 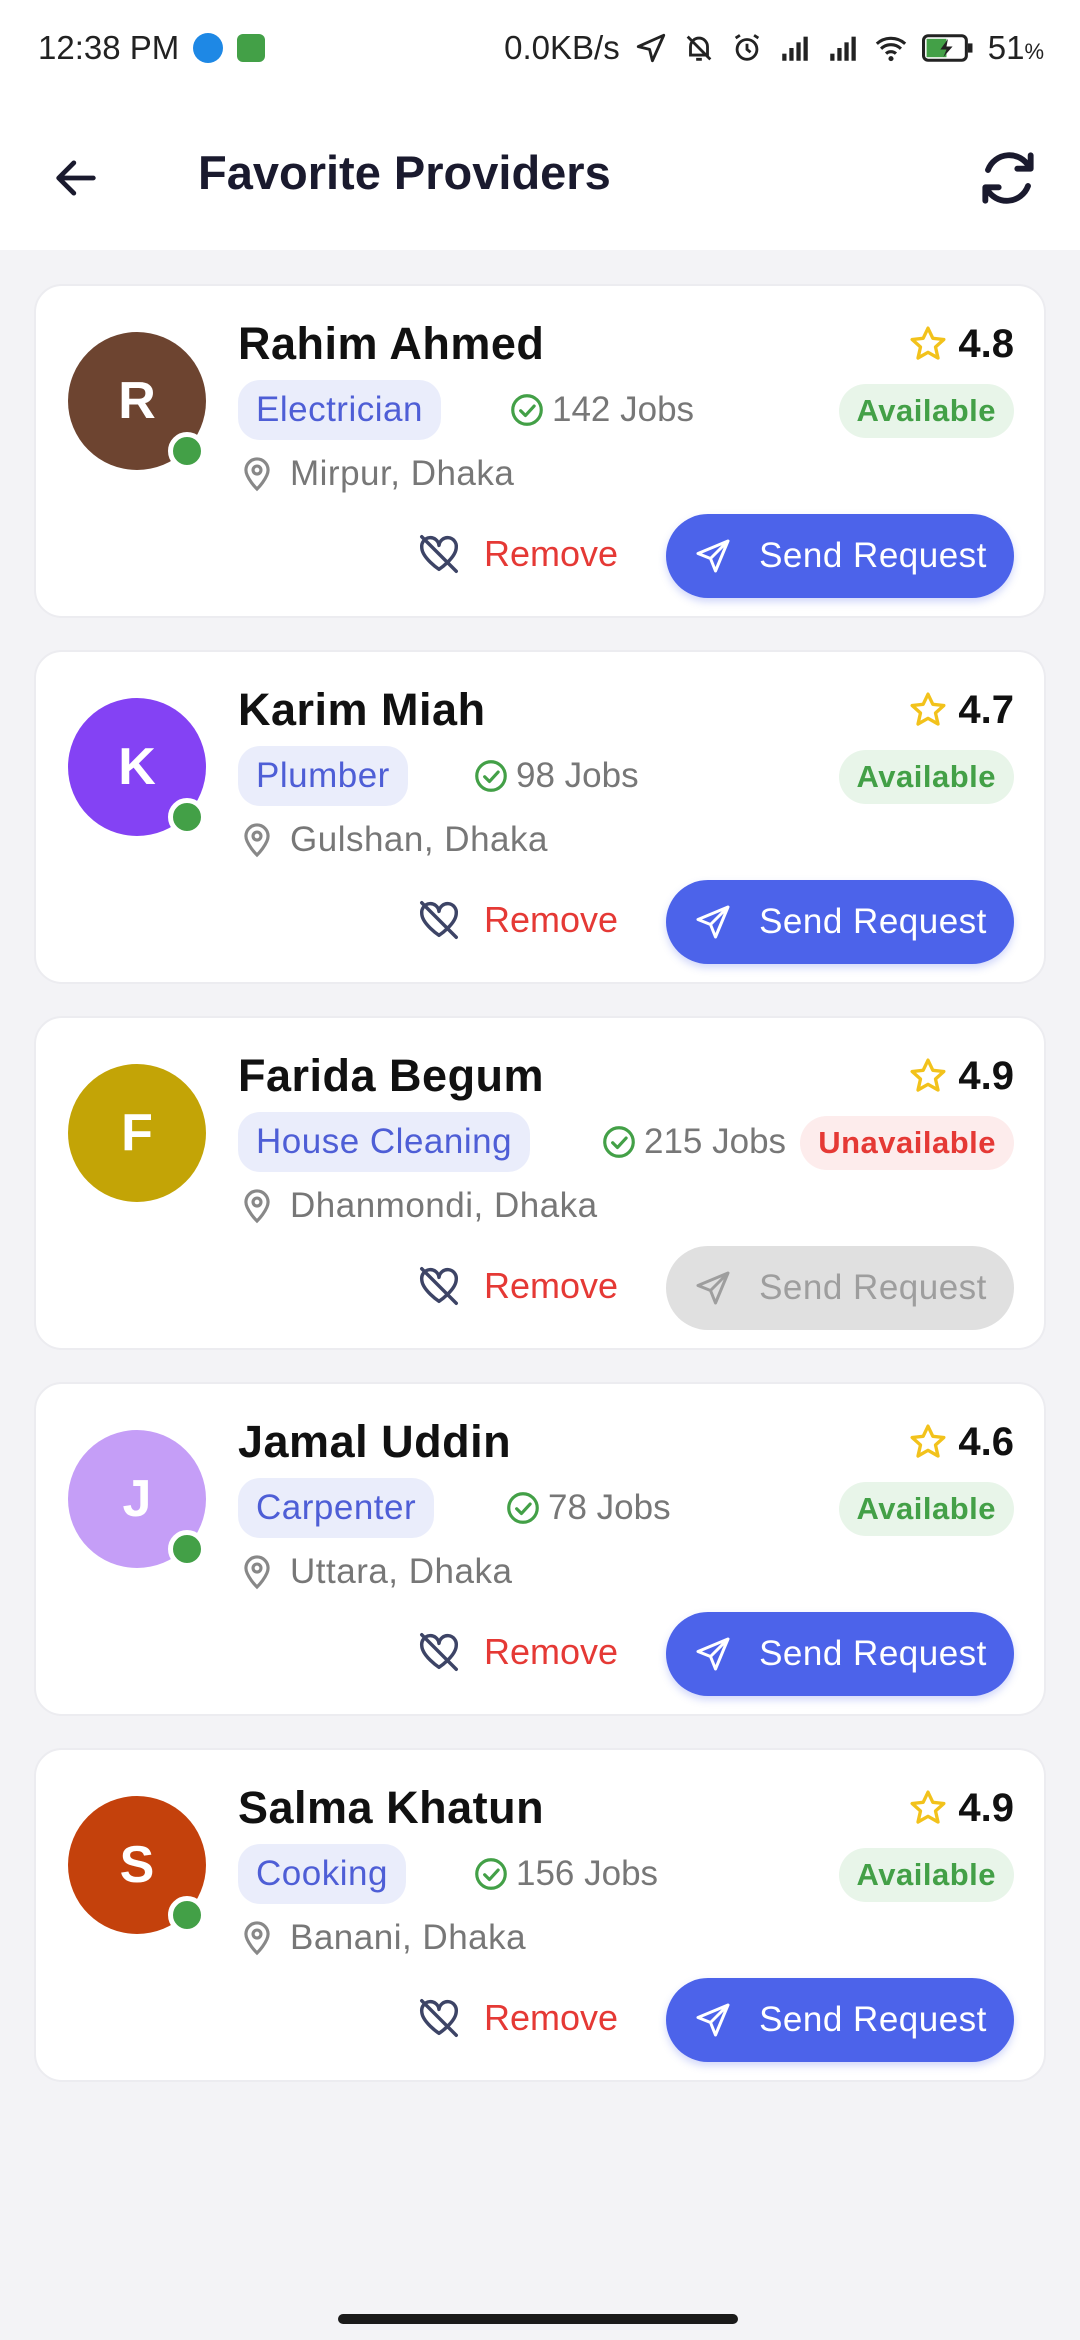 I want to click on provider-name: Karim Miah, so click(x=362, y=709).